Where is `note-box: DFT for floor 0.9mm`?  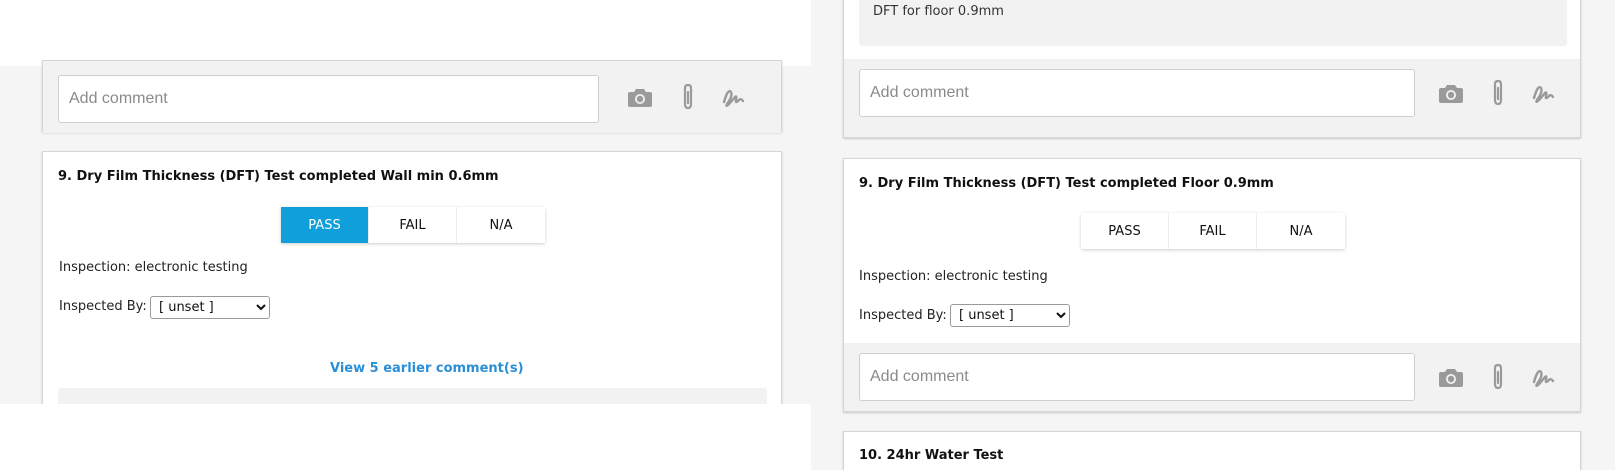
note-box: DFT for floor 0.9mm is located at coordinates (1213, 23).